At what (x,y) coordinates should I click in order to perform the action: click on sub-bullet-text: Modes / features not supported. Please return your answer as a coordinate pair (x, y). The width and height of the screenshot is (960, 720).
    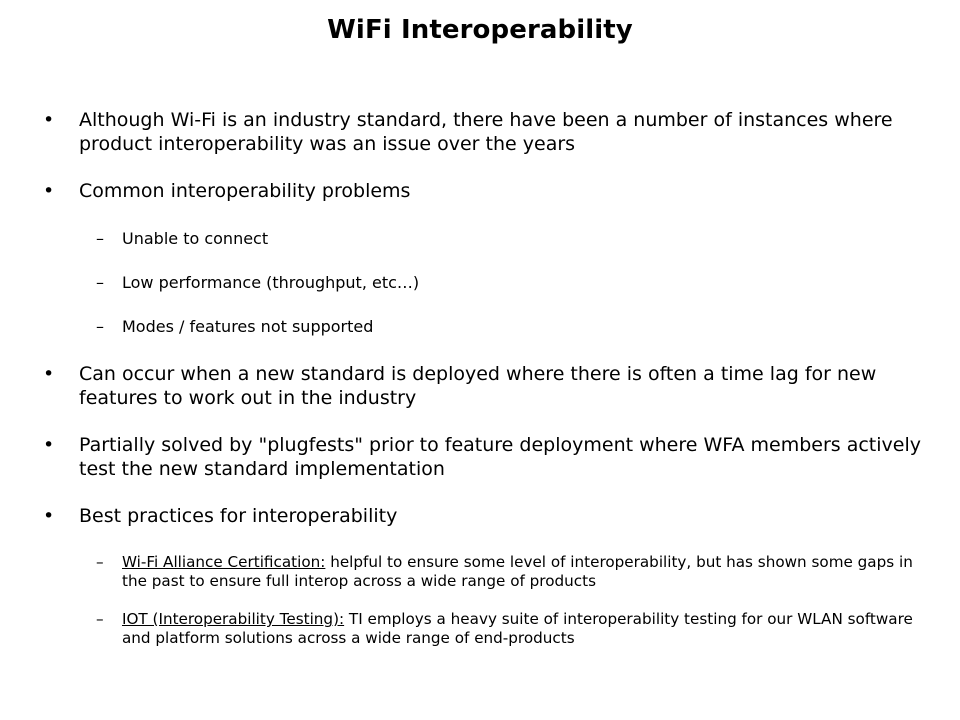
    Looking at the image, I should click on (248, 326).